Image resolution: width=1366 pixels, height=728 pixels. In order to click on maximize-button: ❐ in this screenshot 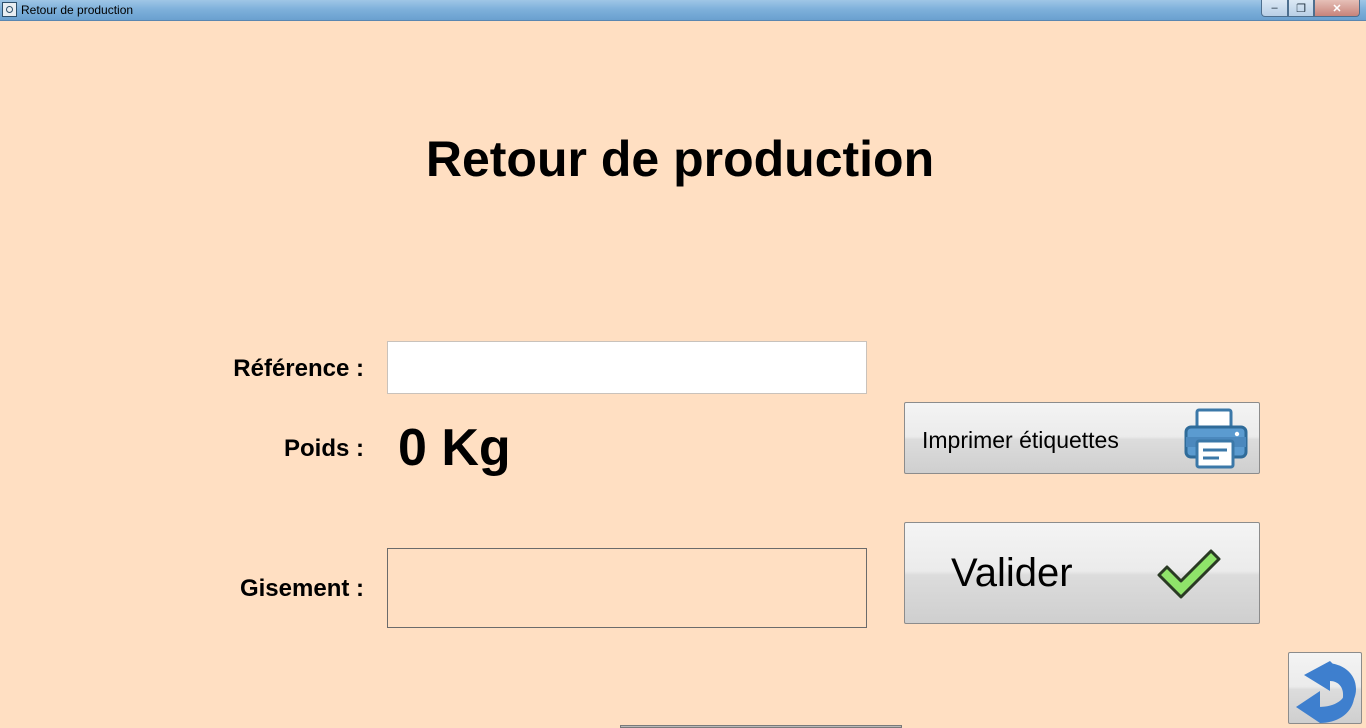, I will do `click(1301, 8)`.